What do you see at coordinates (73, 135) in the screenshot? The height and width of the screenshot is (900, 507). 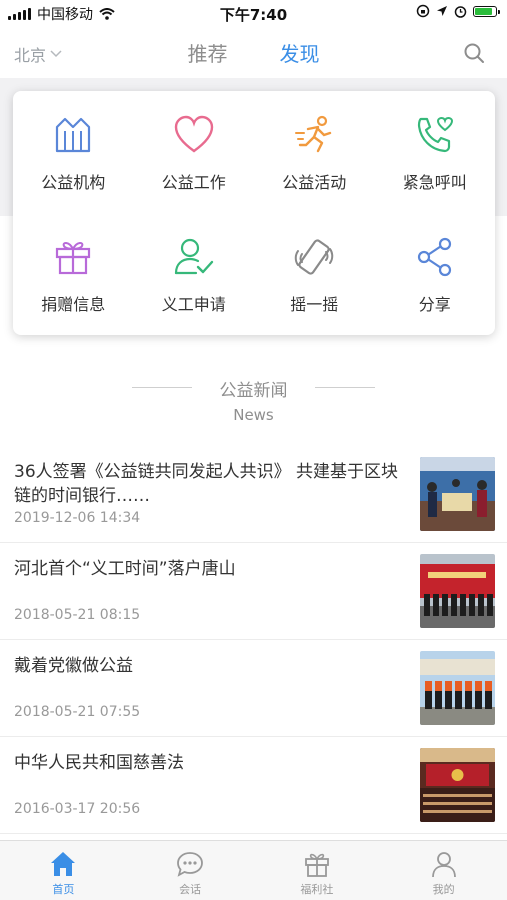 I see `building-icon` at bounding box center [73, 135].